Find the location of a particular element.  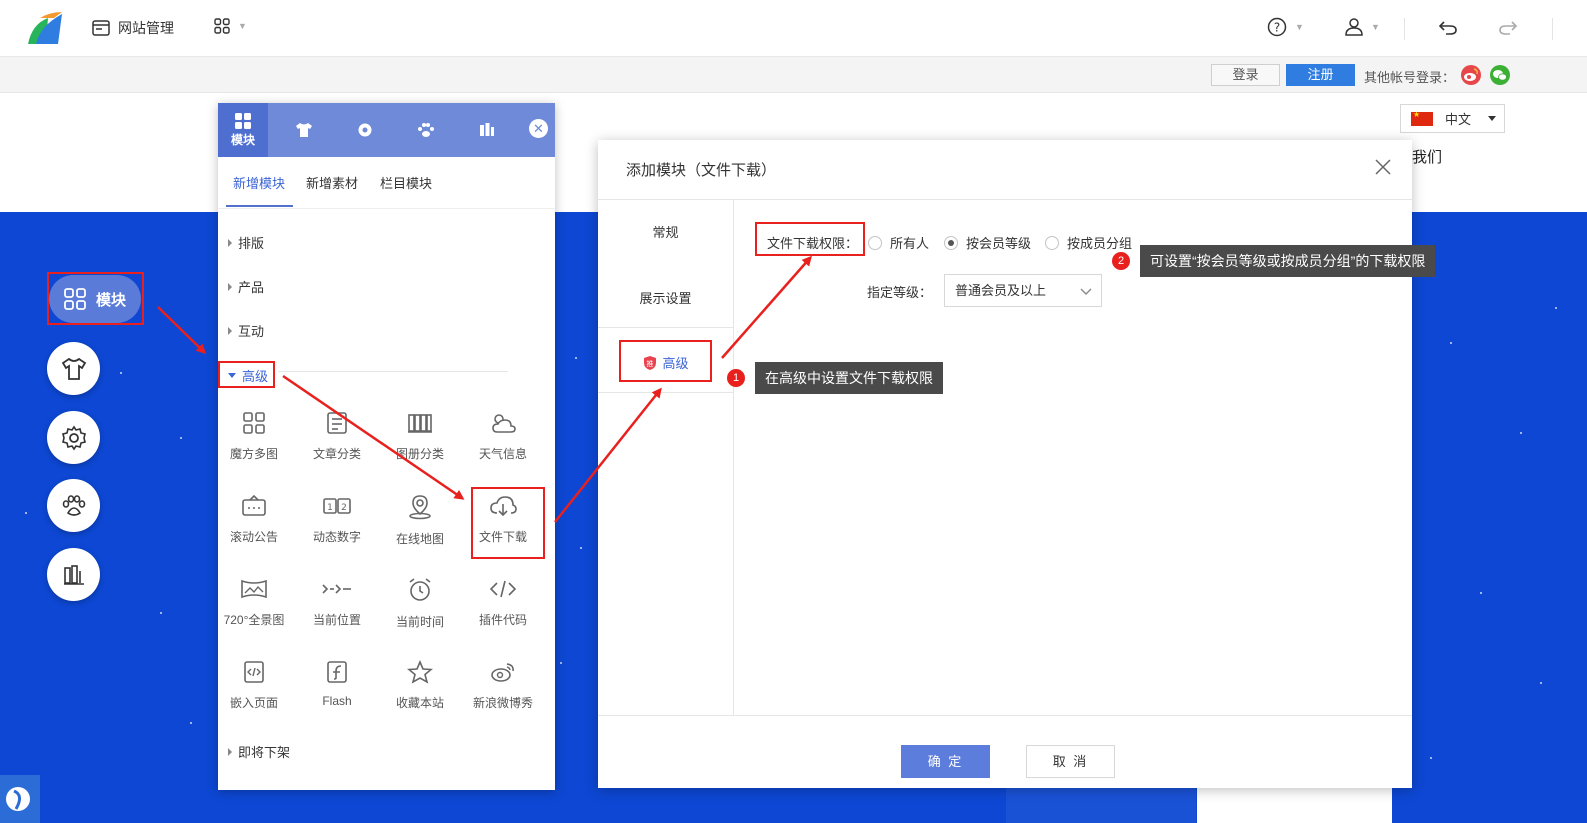

side-tab-display: 展示设置 is located at coordinates (665, 297).